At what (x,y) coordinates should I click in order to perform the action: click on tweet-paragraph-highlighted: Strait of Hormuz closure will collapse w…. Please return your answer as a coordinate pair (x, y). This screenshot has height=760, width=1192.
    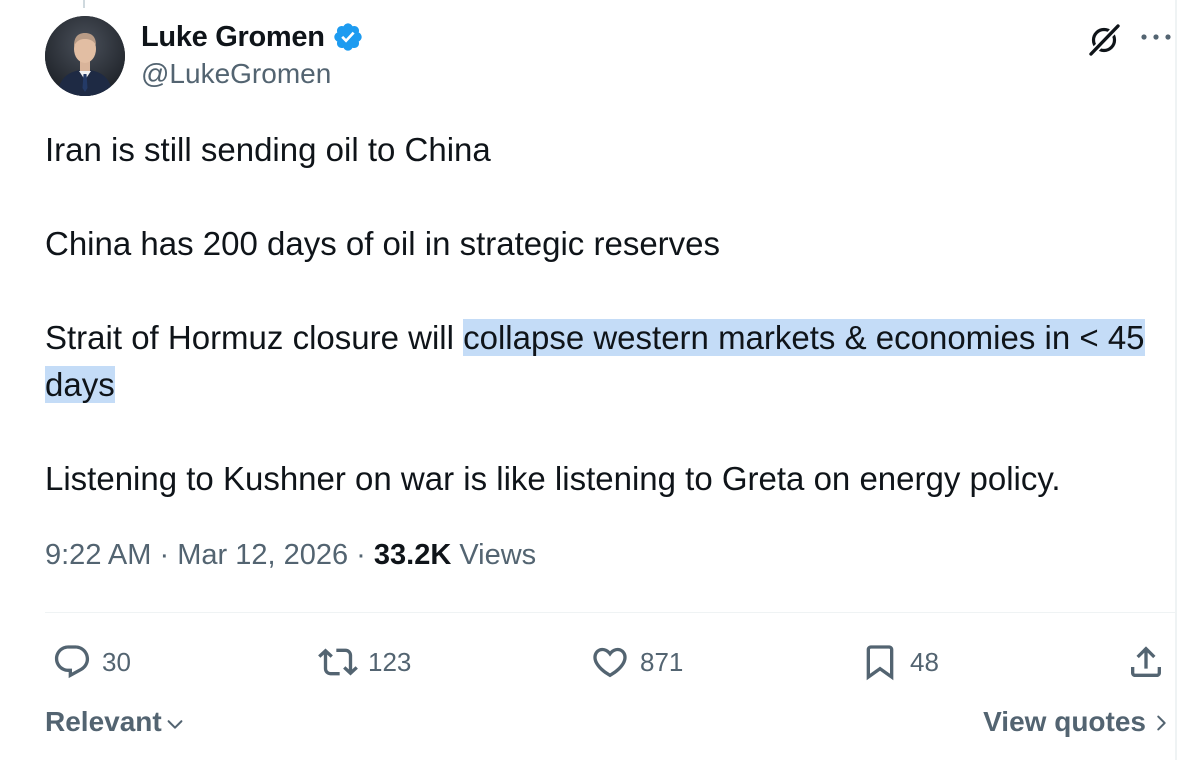
    Looking at the image, I should click on (610, 361).